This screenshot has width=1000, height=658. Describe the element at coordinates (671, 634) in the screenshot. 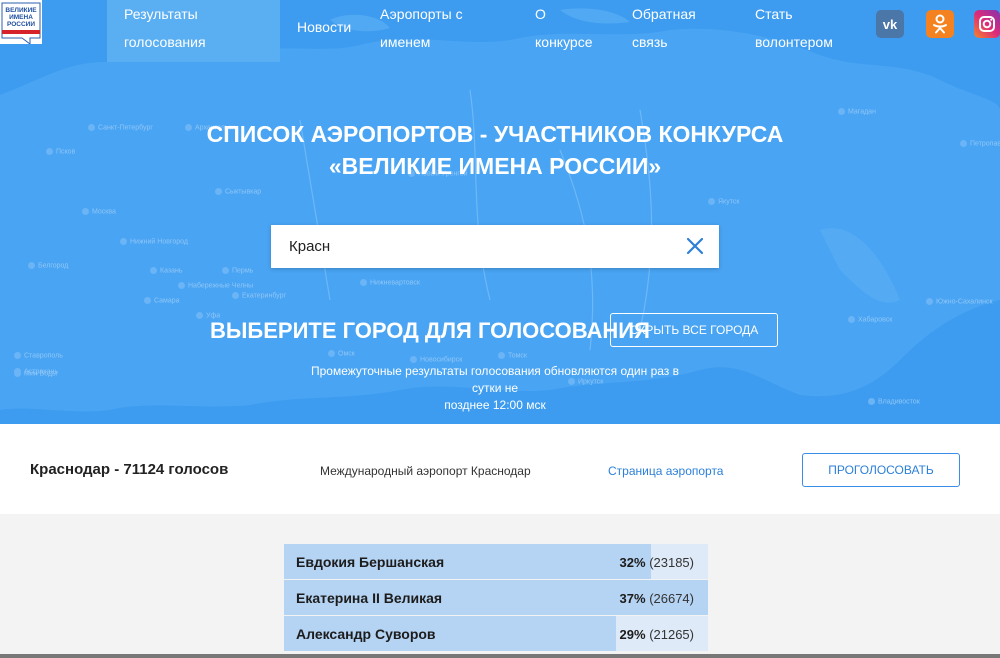

I see `candidate-votes: (21265)` at that location.